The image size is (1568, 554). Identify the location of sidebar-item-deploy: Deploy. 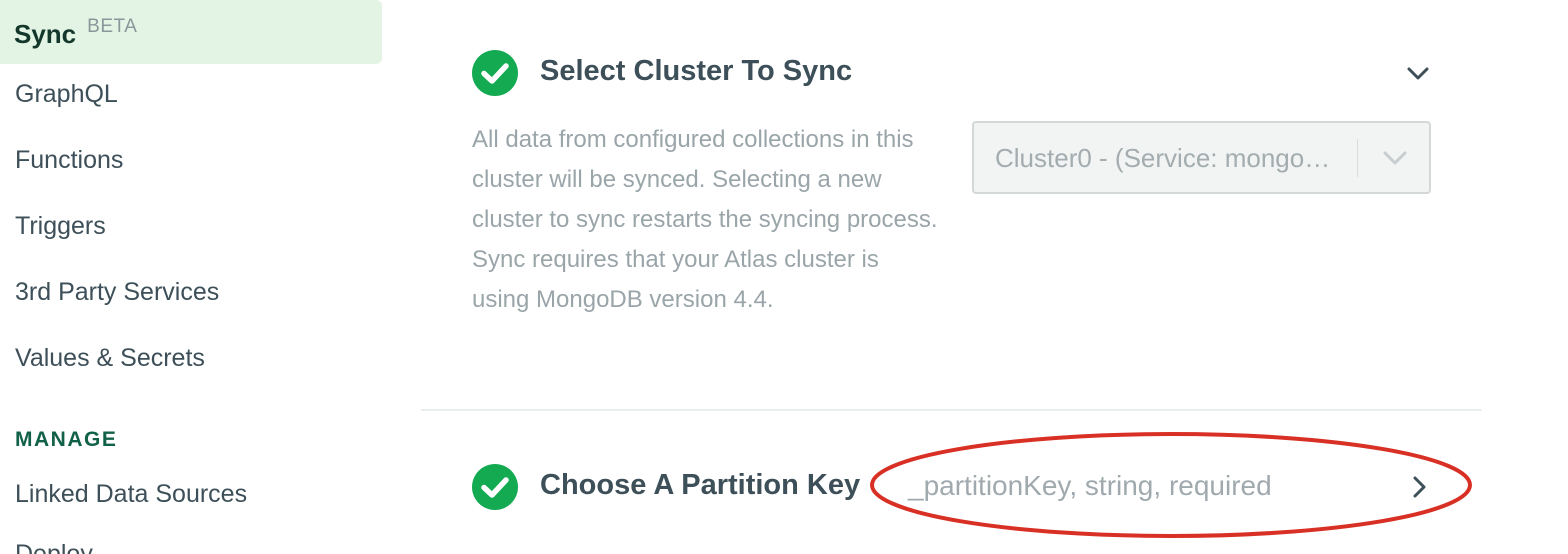
(54, 547).